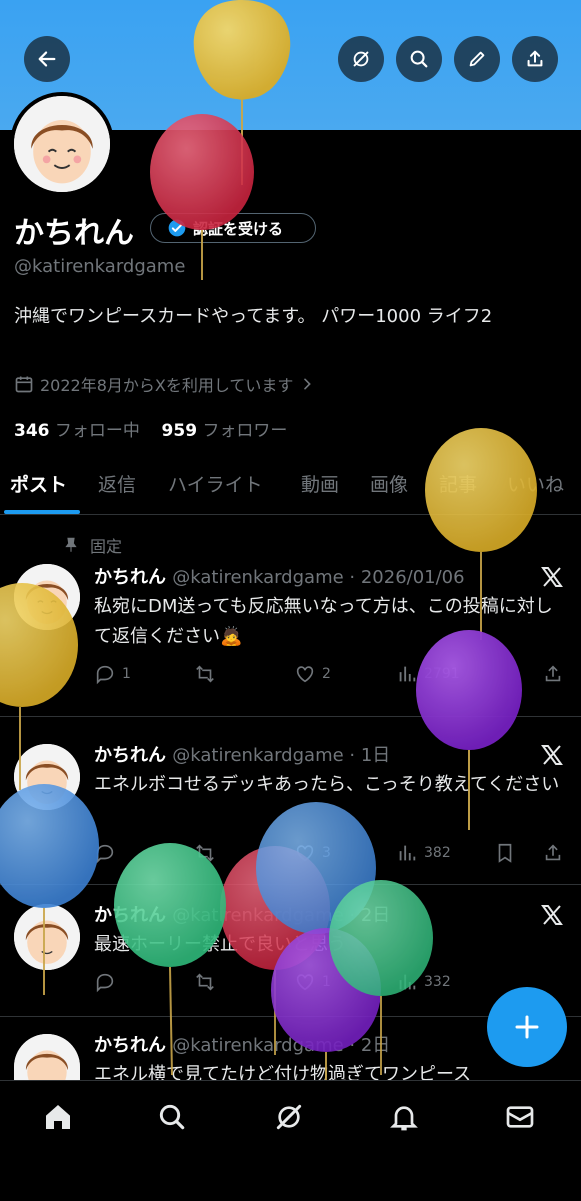 The height and width of the screenshot is (1201, 581). Describe the element at coordinates (320, 483) in the screenshot. I see `tab-videos: 動画` at that location.